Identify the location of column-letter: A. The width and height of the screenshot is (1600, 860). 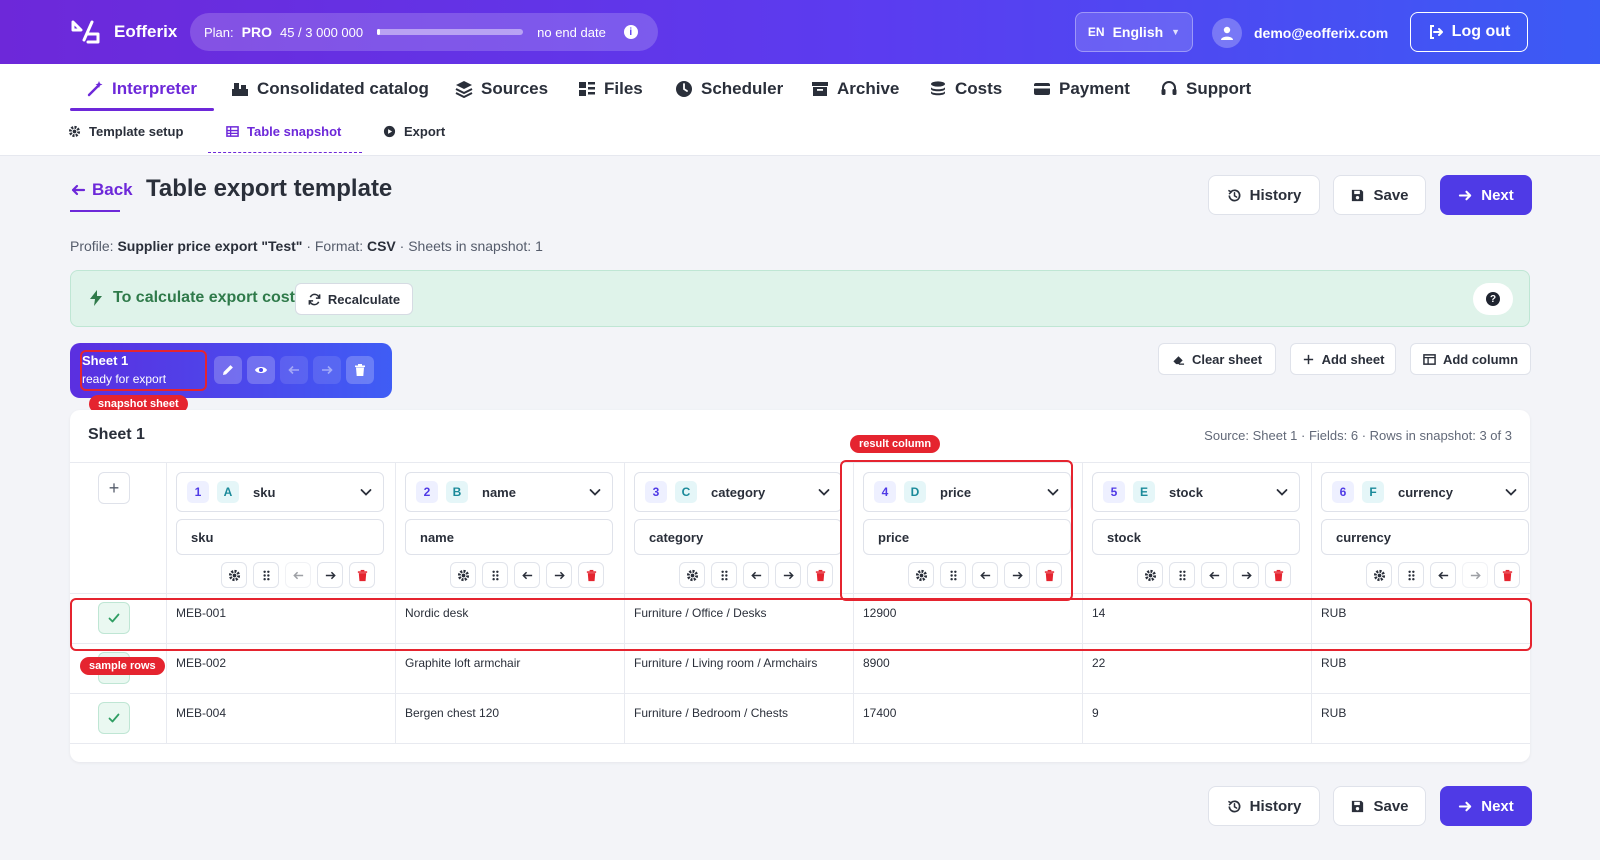
(228, 492).